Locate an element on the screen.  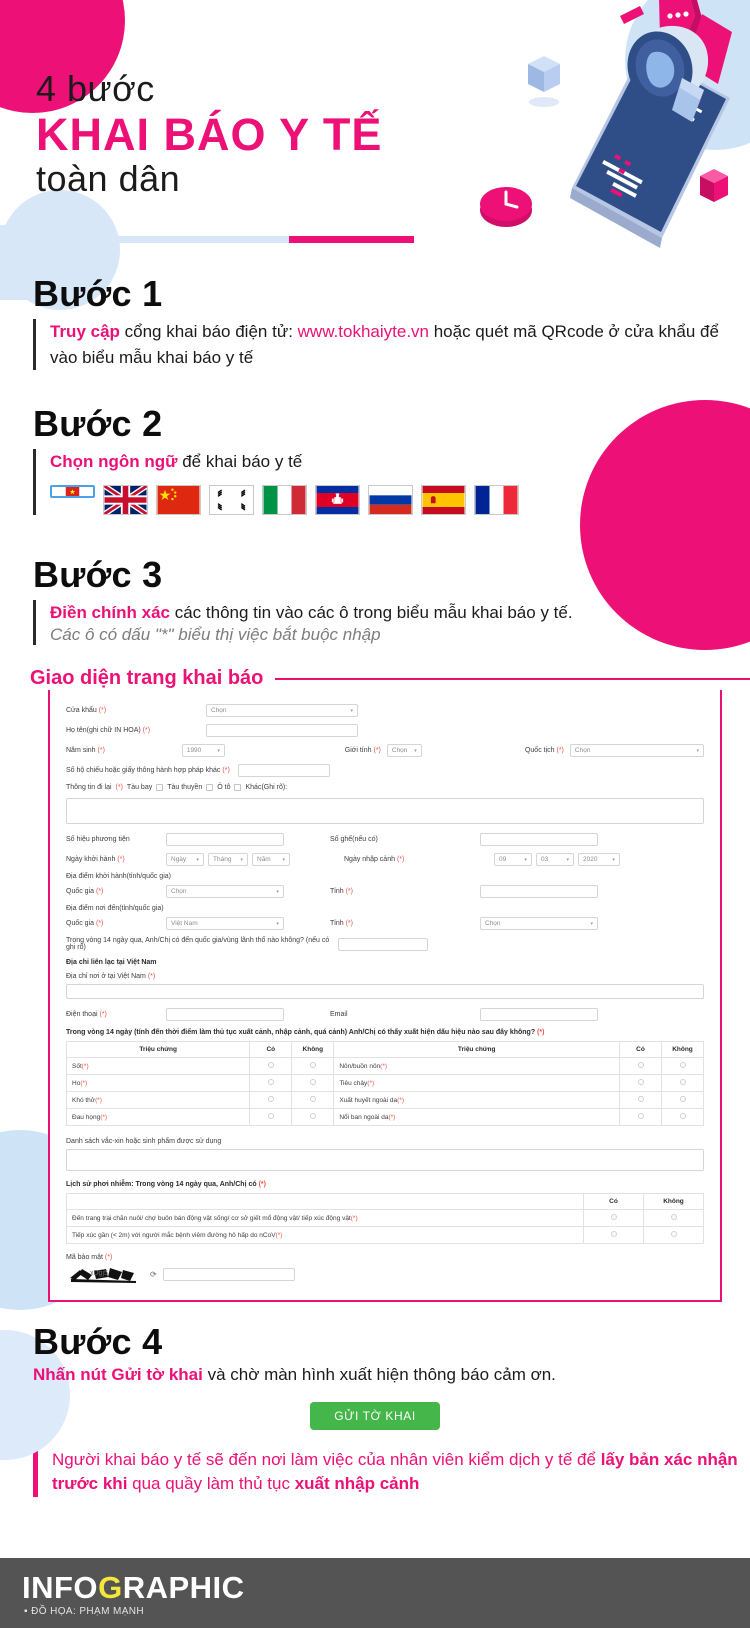
table-row: Ho(*) Tiêu chảy(*) is located at coordinates (384, 1083).